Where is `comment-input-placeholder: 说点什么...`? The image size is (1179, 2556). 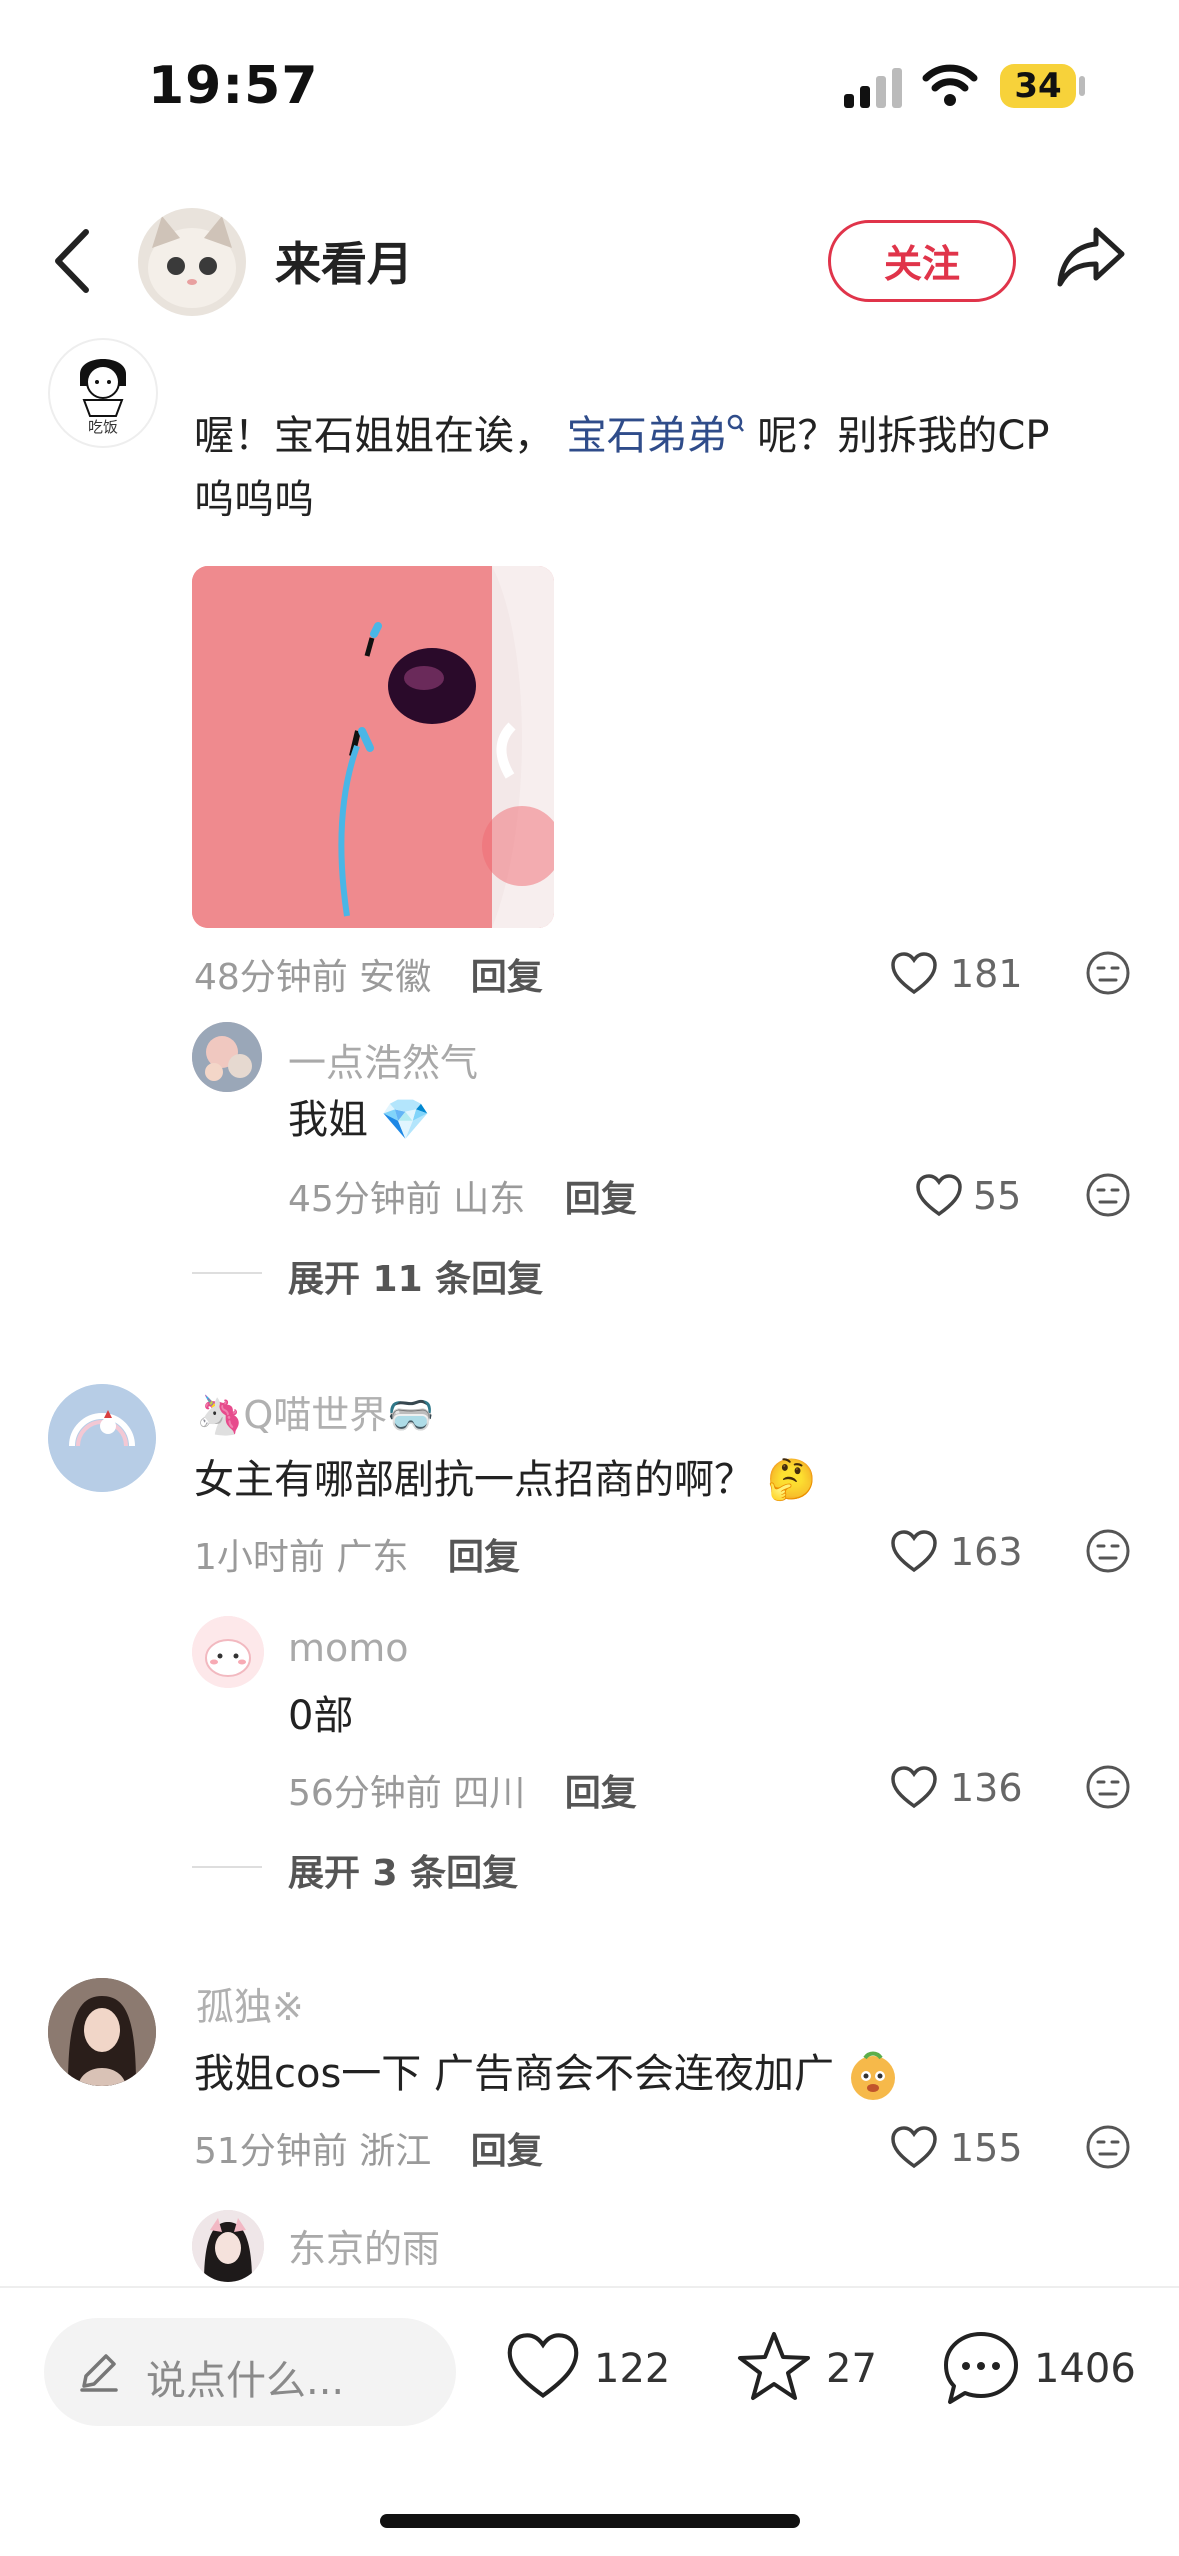
comment-input-placeholder: 说点什么... is located at coordinates (245, 2381).